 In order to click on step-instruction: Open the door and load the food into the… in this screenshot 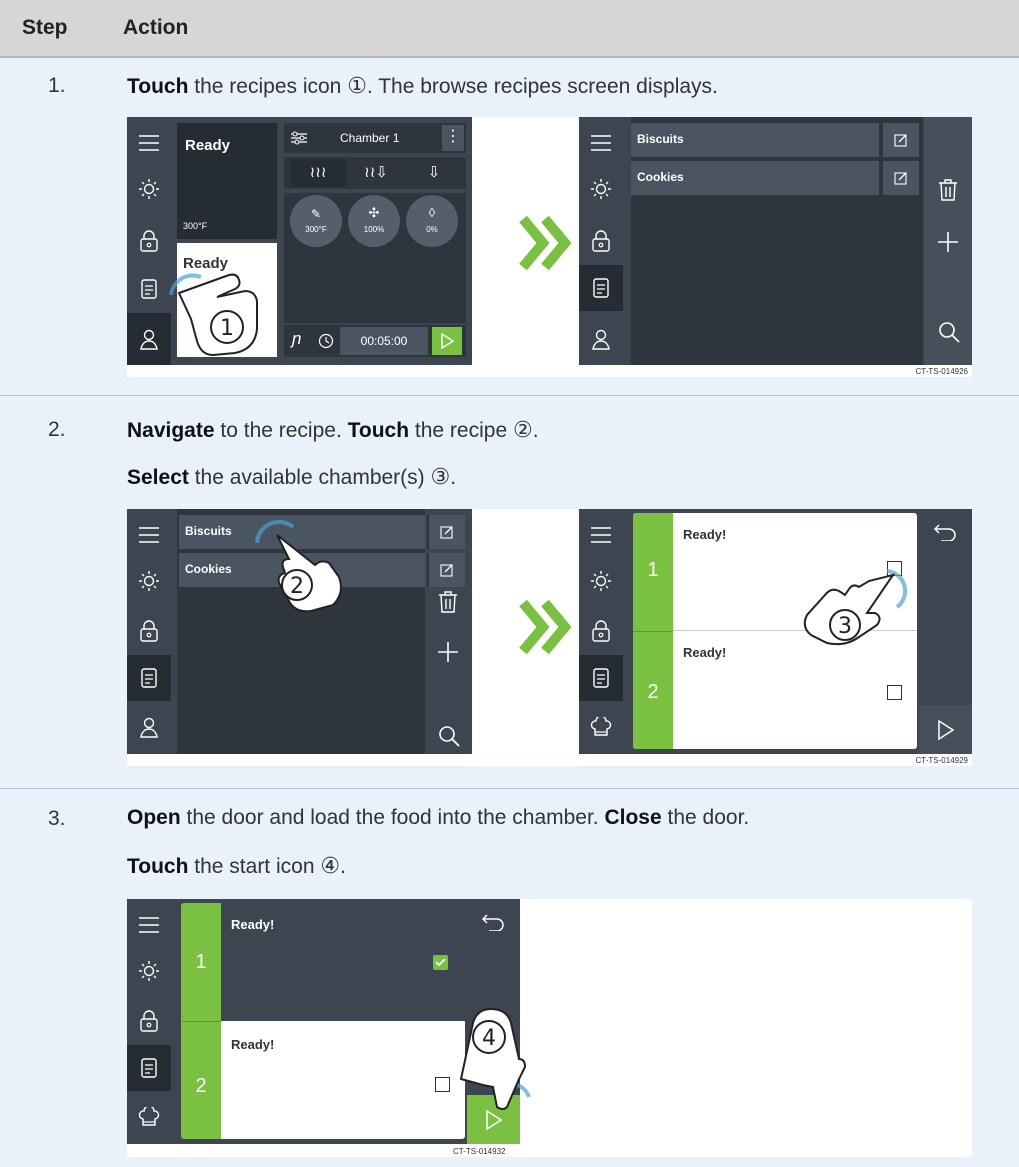, I will do `click(438, 818)`.